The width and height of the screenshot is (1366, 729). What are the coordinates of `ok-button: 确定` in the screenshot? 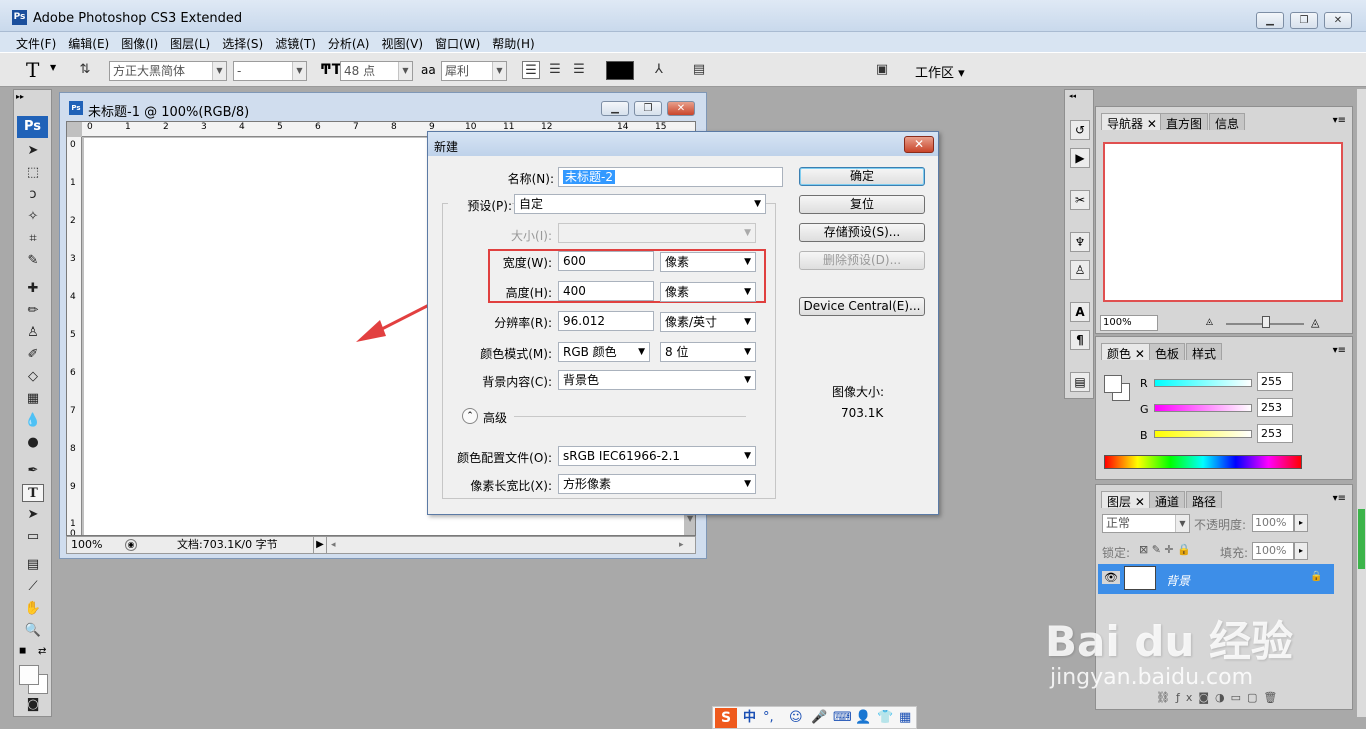 It's located at (862, 176).